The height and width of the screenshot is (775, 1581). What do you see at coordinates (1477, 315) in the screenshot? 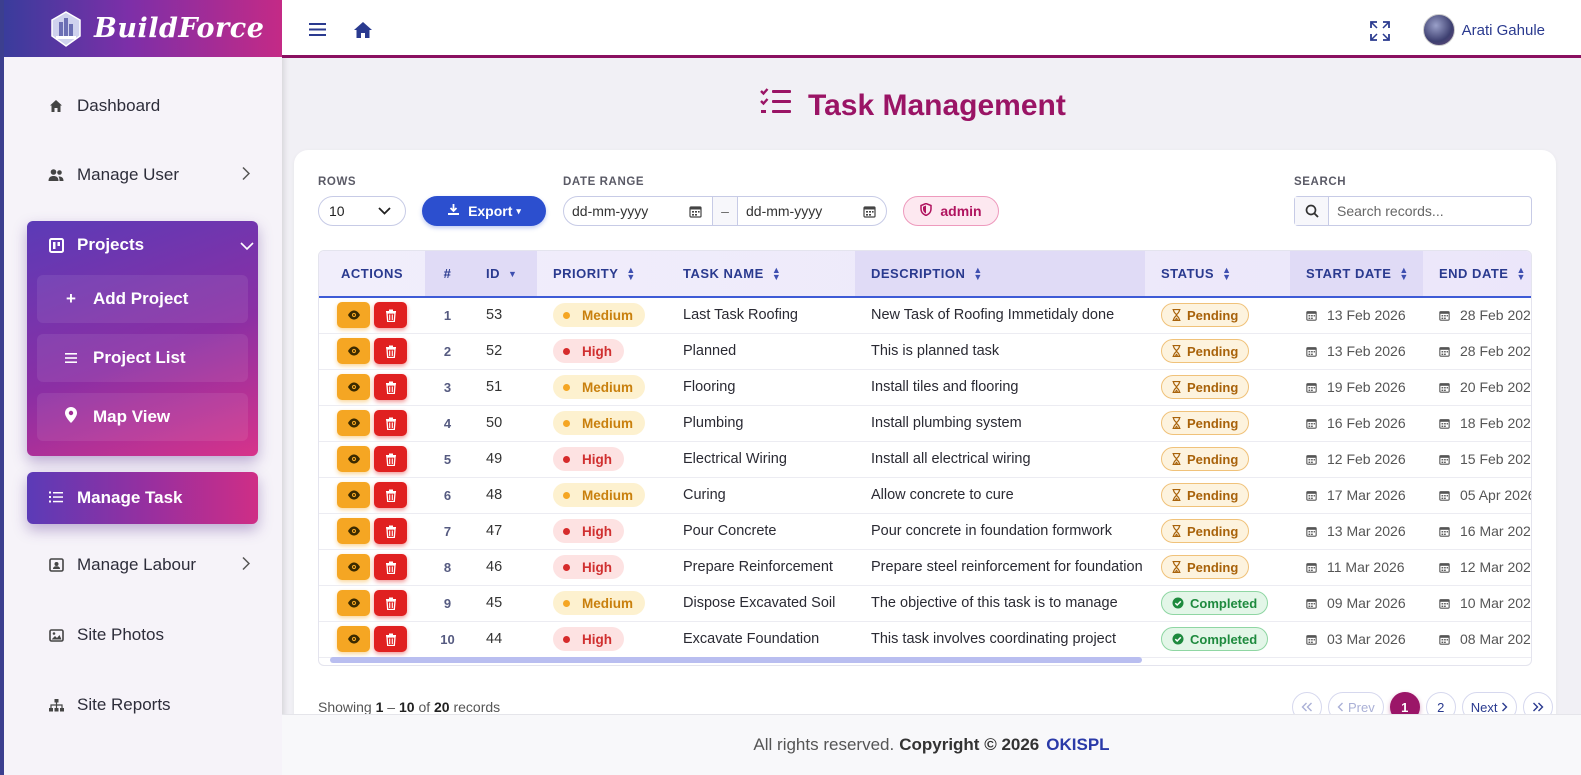
I see `row-end-date: 28 Feb 2026` at bounding box center [1477, 315].